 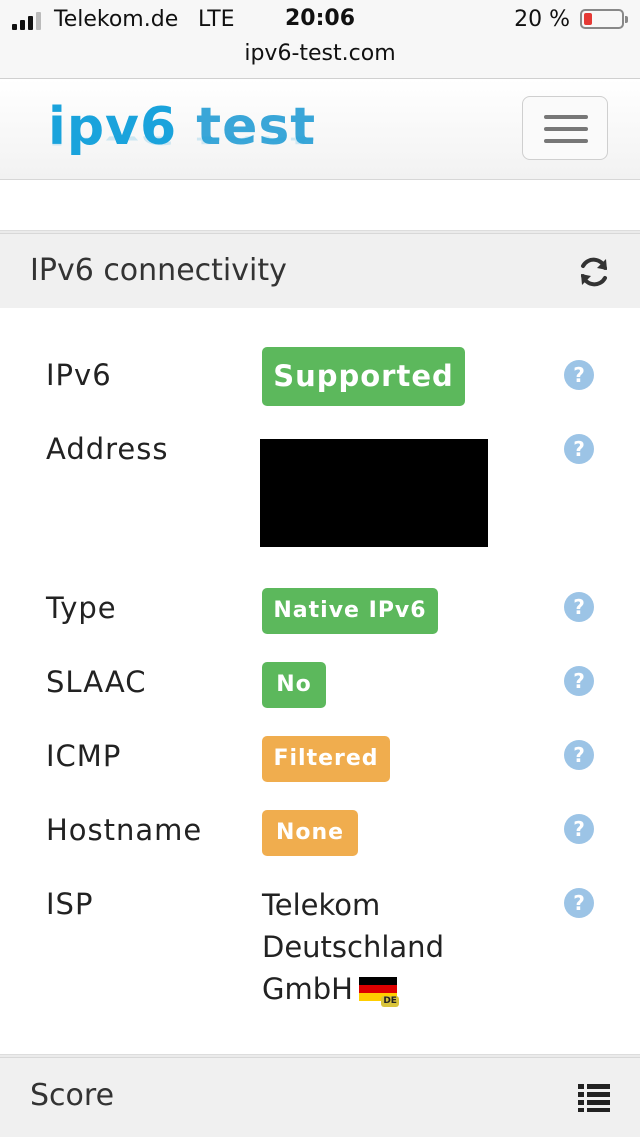 I want to click on battery-icon, so click(x=604, y=19).